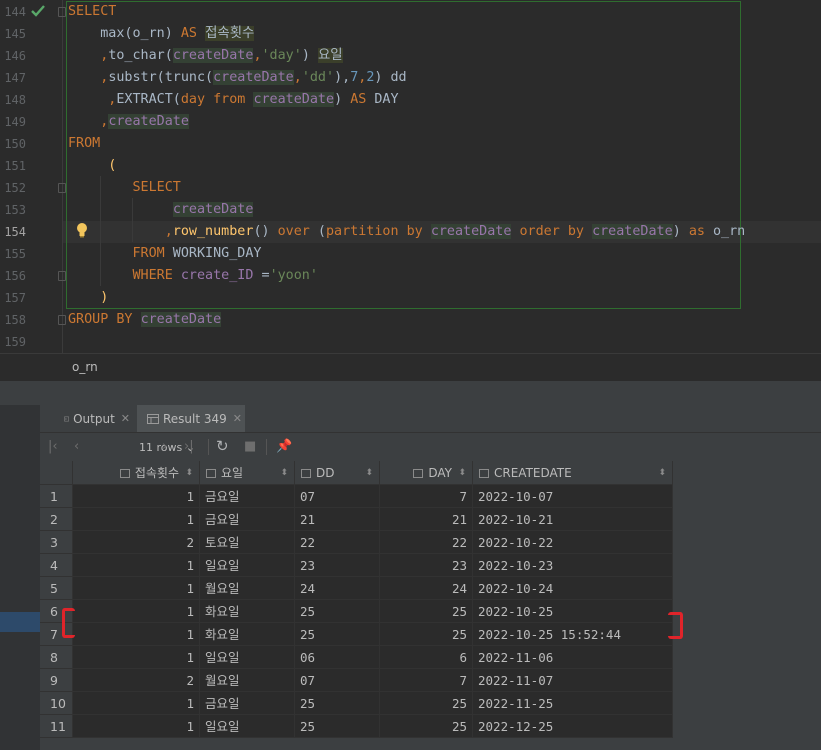  What do you see at coordinates (426, 473) in the screenshot?
I see `grid-header-day: DAY ⬍` at bounding box center [426, 473].